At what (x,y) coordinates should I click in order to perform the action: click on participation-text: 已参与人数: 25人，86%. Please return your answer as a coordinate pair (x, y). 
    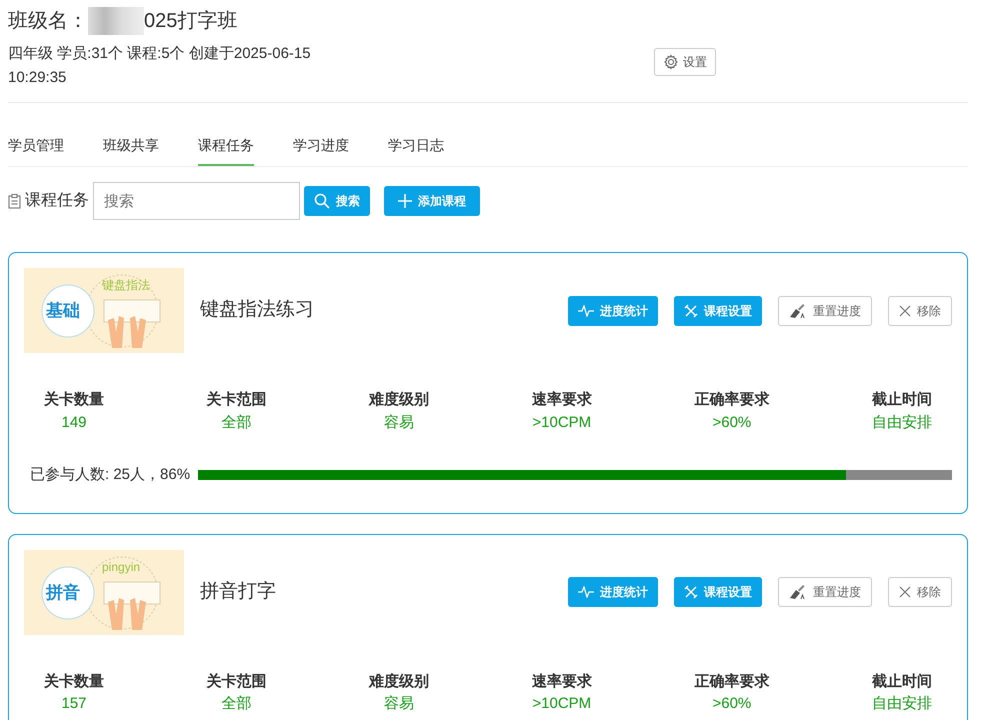
    Looking at the image, I should click on (110, 475).